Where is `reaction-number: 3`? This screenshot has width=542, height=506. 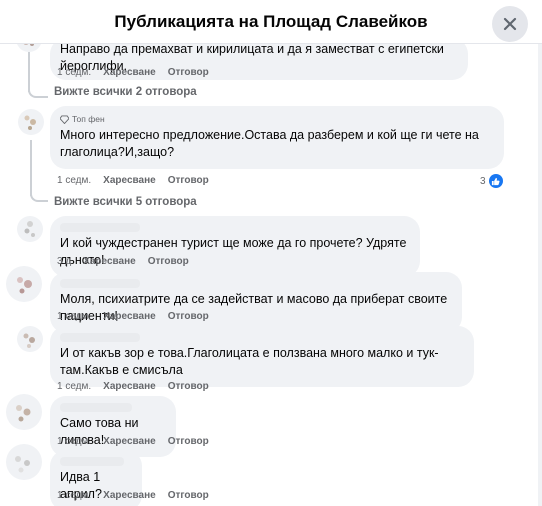
reaction-number: 3 is located at coordinates (483, 181).